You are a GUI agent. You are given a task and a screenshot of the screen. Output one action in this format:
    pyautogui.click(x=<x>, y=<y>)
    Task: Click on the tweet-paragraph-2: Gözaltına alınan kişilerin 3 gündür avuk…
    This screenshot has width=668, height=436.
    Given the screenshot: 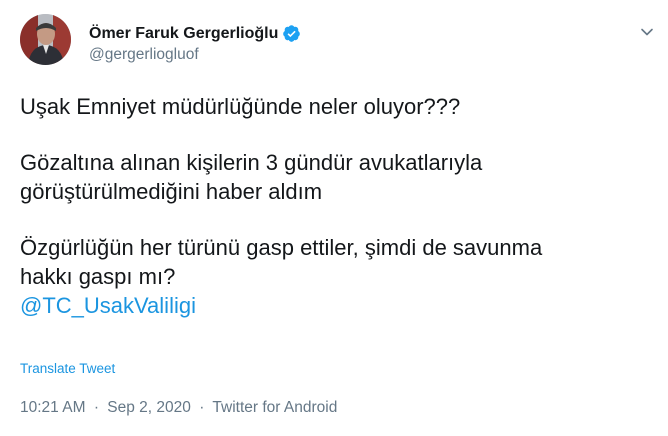 What is the action you would take?
    pyautogui.click(x=335, y=177)
    